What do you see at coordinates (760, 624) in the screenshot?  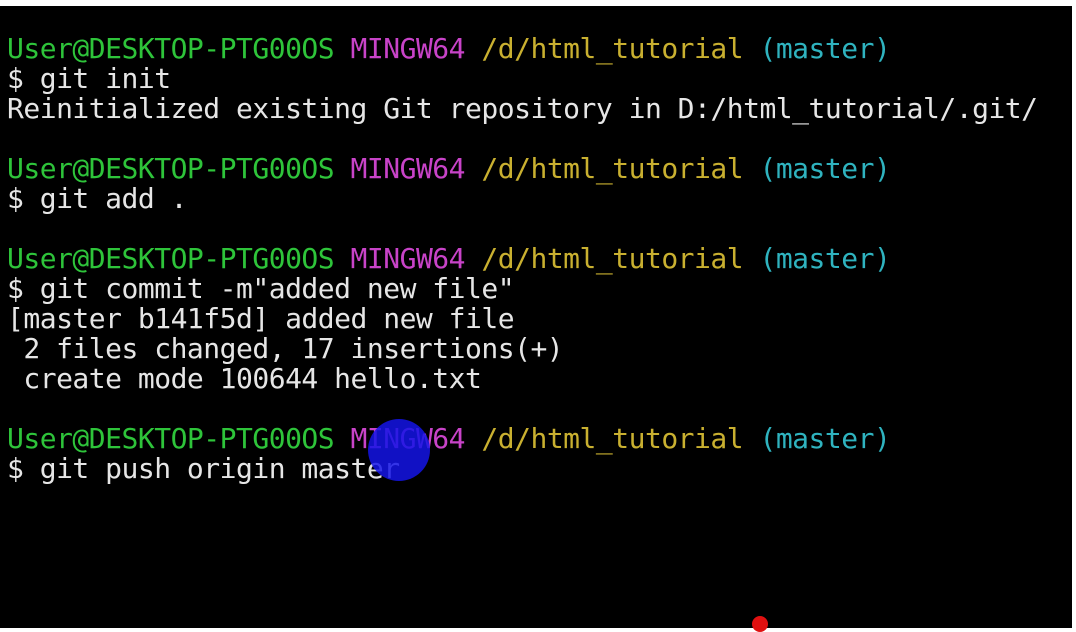 I see `recording-indicator-icon` at bounding box center [760, 624].